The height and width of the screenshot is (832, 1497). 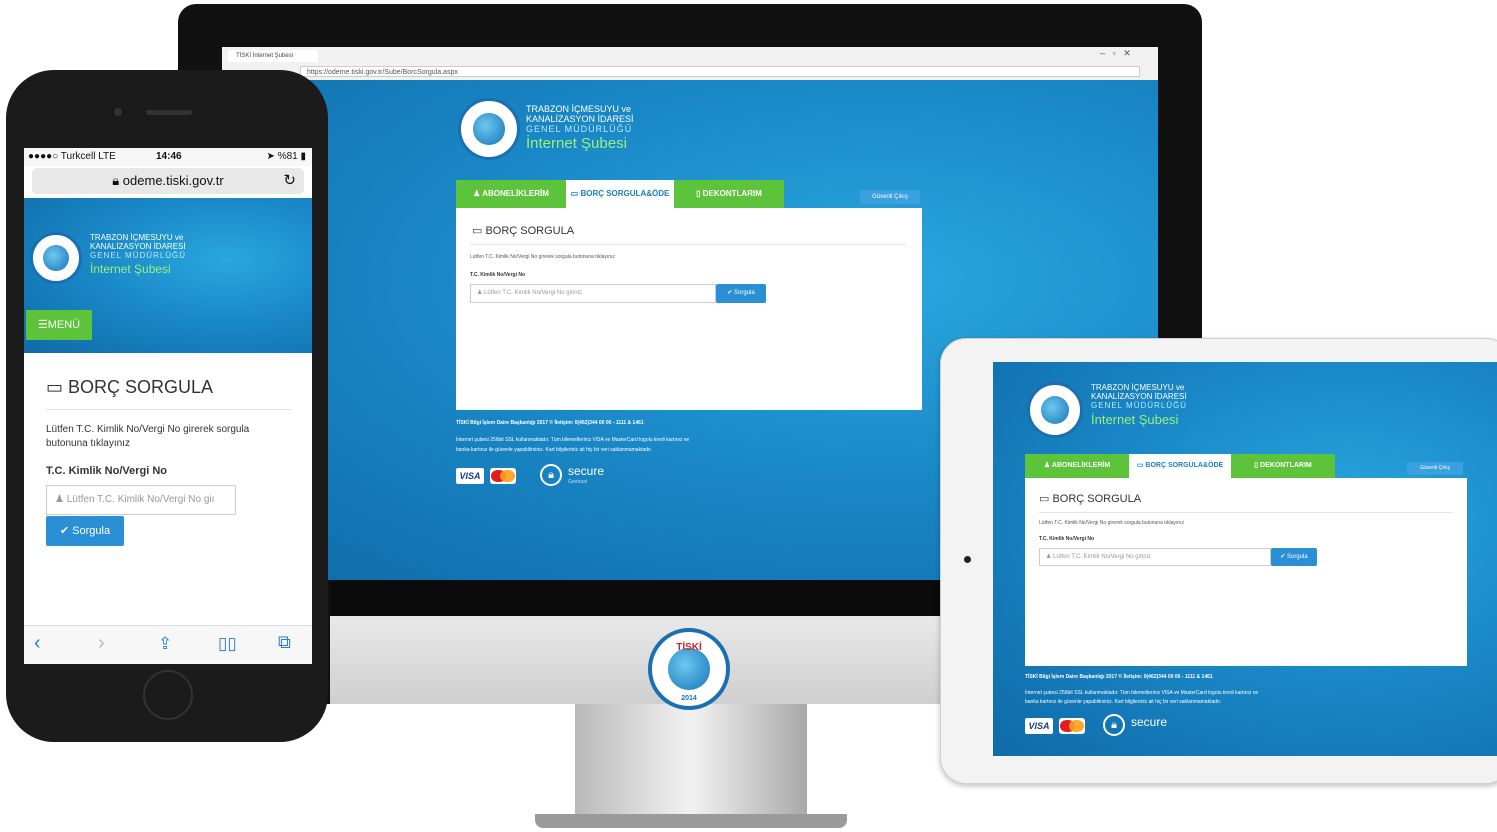 What do you see at coordinates (289, 181) in the screenshot?
I see `reload-icon: ↻` at bounding box center [289, 181].